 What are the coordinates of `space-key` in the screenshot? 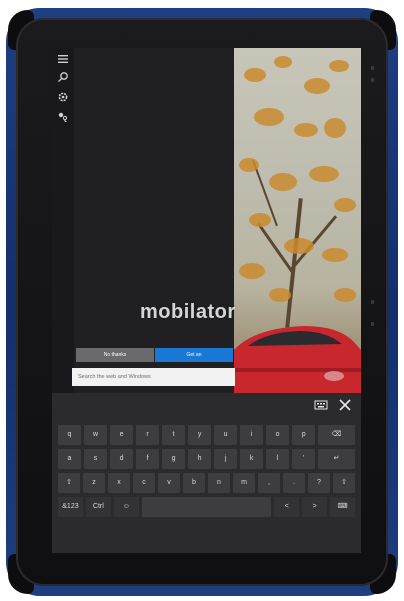 It's located at (206, 507).